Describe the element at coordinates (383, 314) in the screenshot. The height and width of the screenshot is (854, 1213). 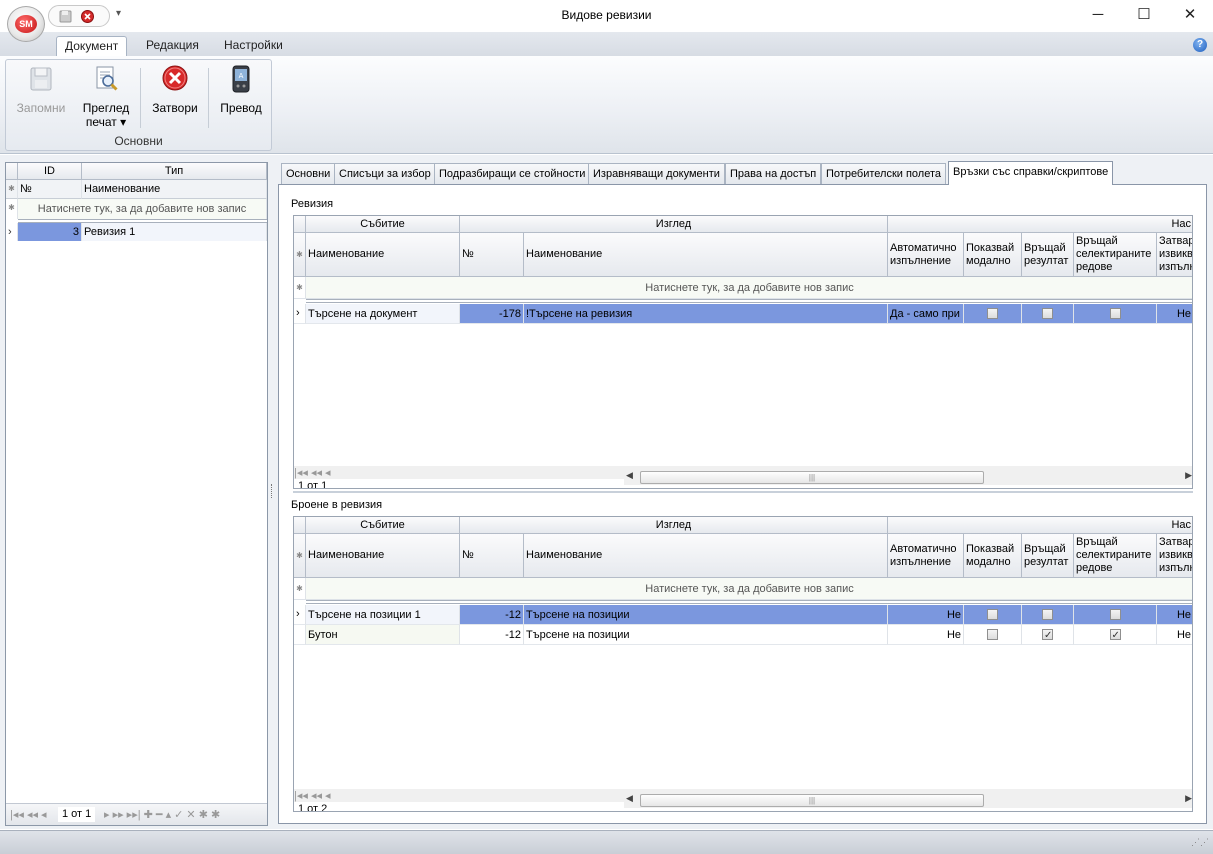
I see `cell-event-name: Търсене на документ` at that location.